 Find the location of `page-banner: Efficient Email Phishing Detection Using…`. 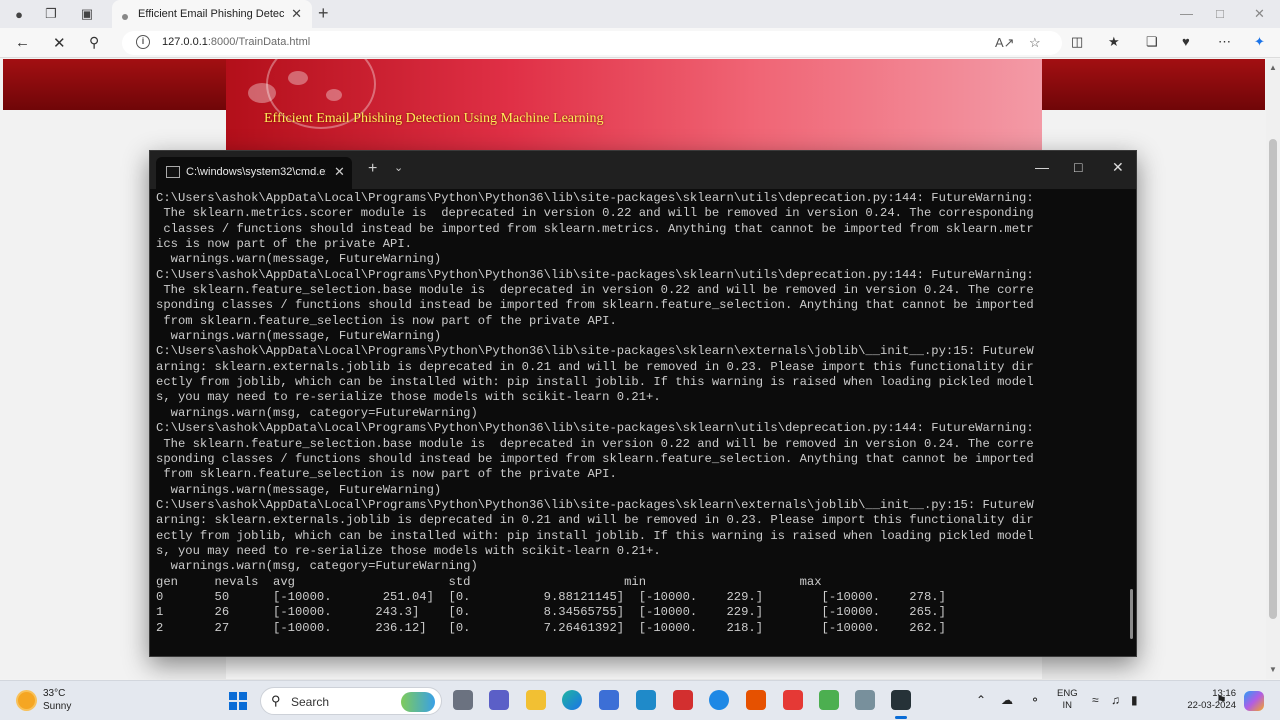

page-banner: Efficient Email Phishing Detection Using… is located at coordinates (634, 105).